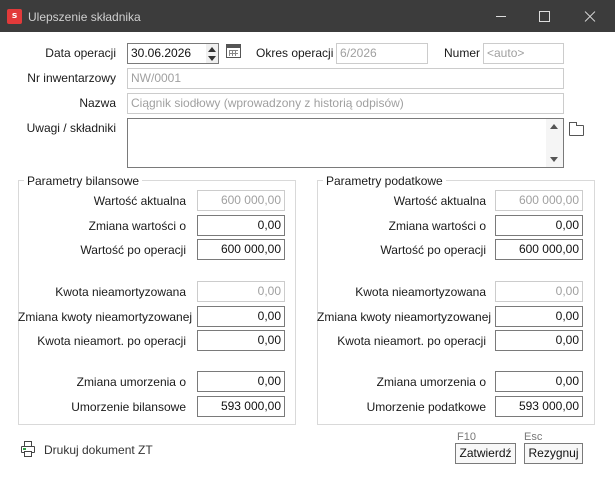  Describe the element at coordinates (576, 129) in the screenshot. I see `folder-icon` at that location.